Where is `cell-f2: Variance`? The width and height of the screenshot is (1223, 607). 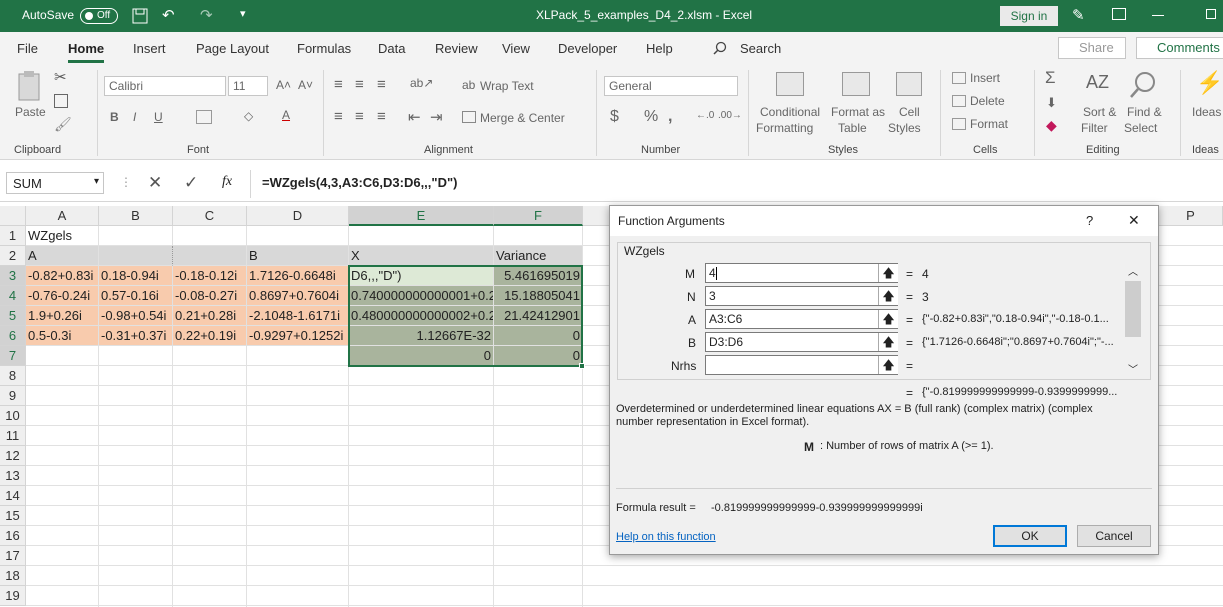 cell-f2: Variance is located at coordinates (538, 256).